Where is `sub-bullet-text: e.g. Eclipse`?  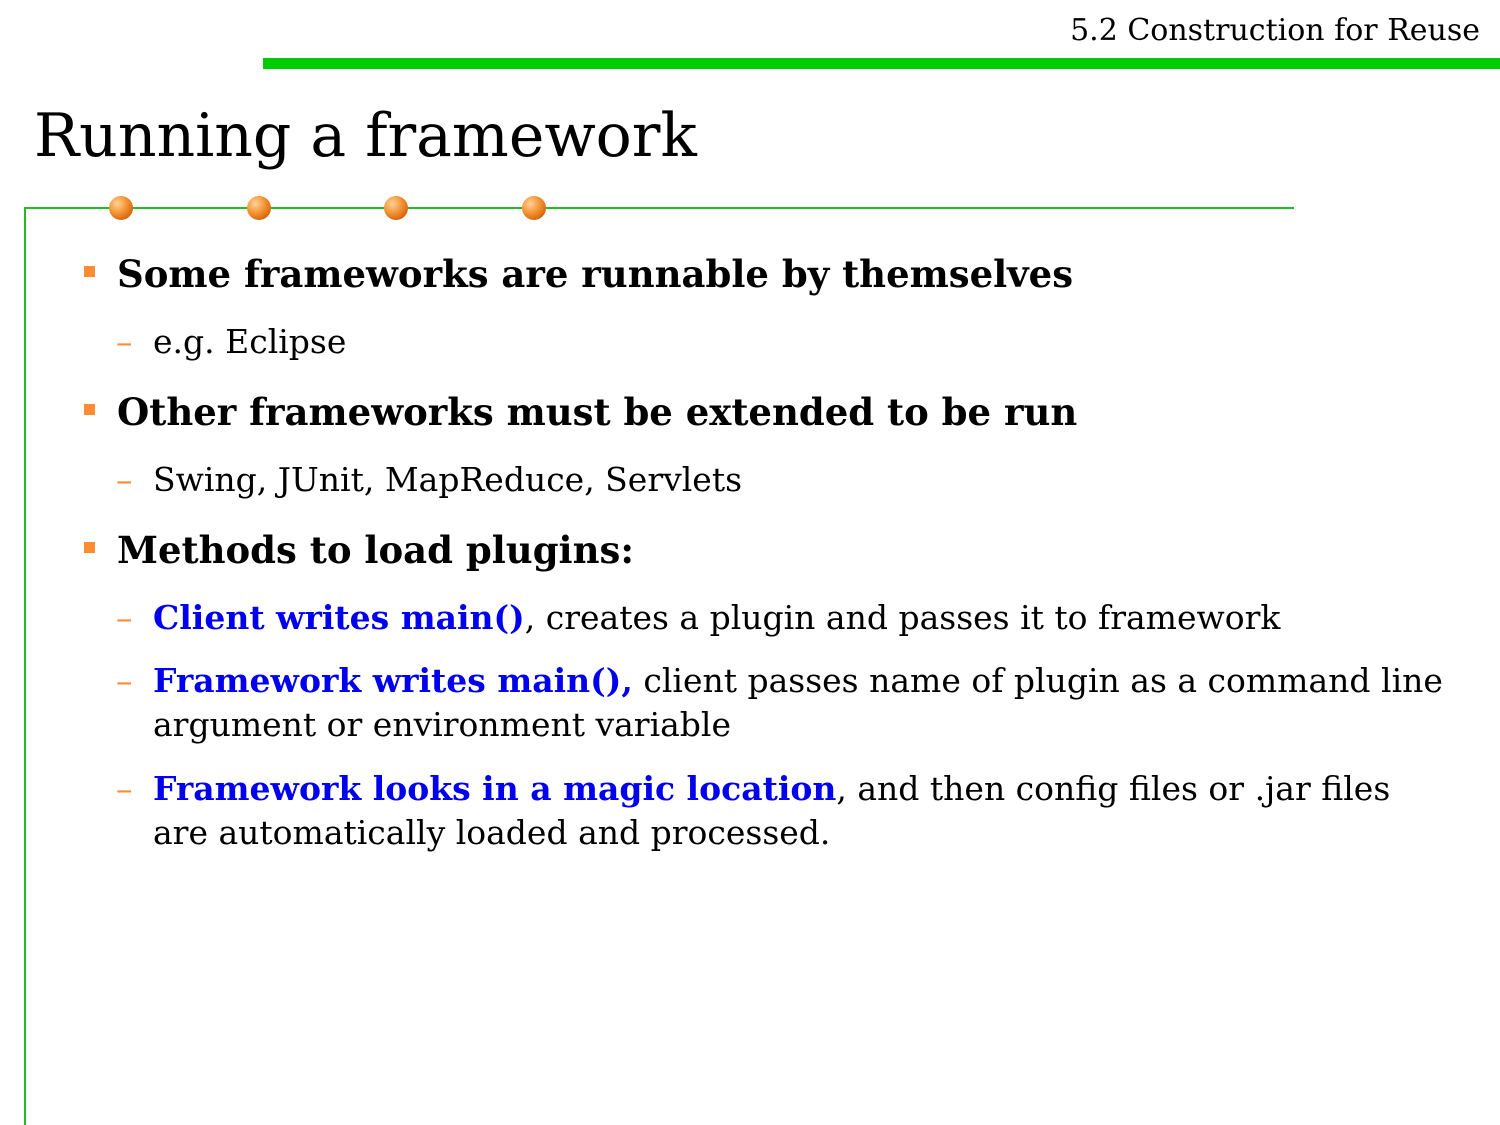 sub-bullet-text: e.g. Eclipse is located at coordinates (250, 341).